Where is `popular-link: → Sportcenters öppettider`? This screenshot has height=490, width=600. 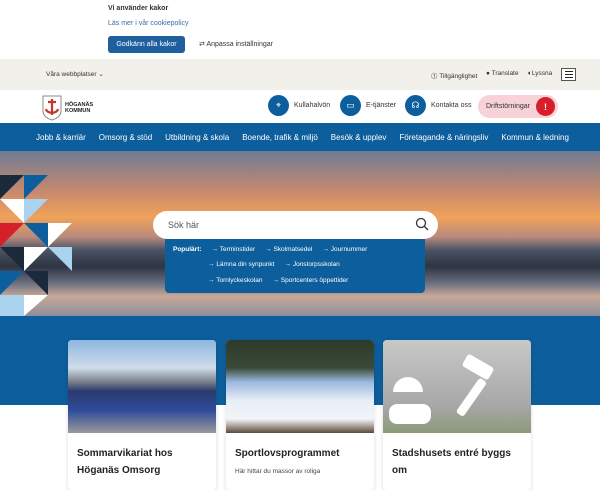 popular-link: → Sportcenters öppettider is located at coordinates (310, 280).